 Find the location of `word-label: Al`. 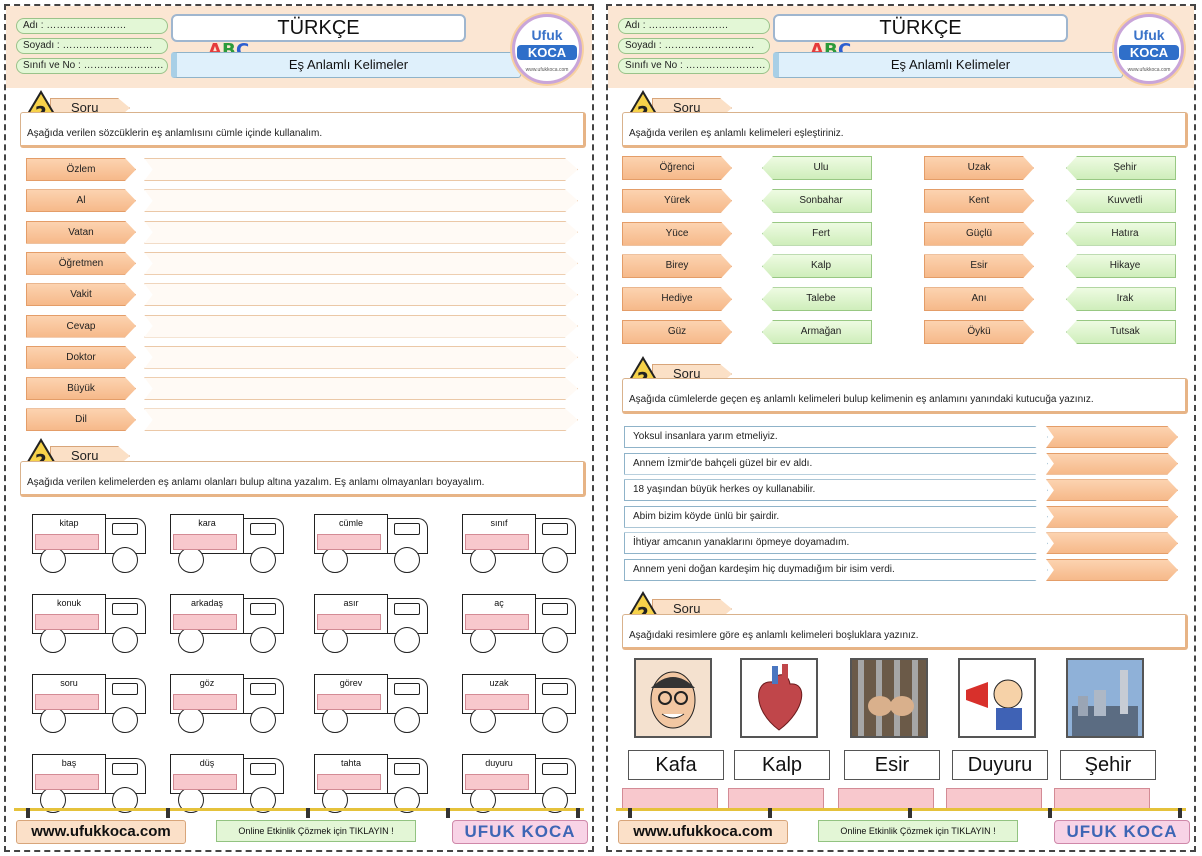

word-label: Al is located at coordinates (81, 201).